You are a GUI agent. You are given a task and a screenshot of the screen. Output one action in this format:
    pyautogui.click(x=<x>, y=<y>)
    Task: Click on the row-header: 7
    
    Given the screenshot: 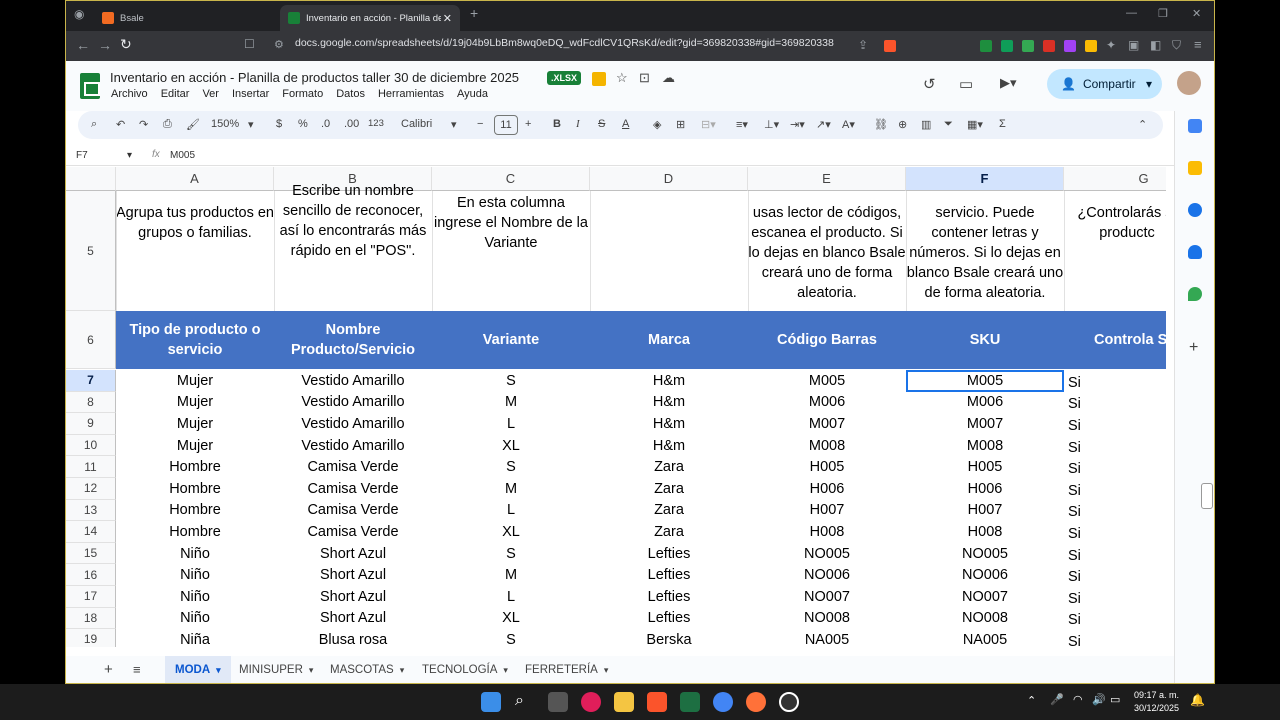 What is the action you would take?
    pyautogui.click(x=91, y=381)
    